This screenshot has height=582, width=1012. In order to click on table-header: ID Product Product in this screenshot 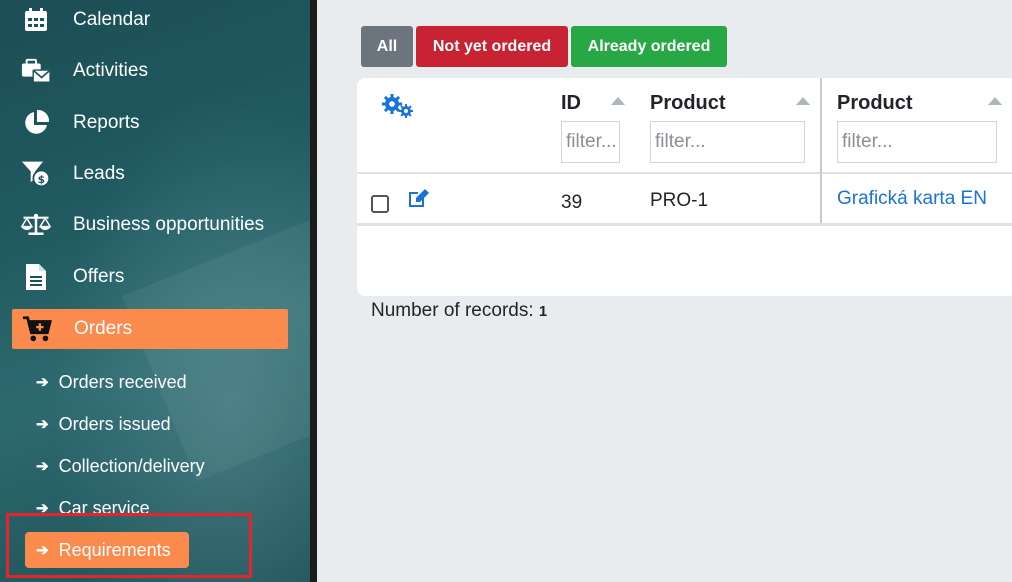, I will do `click(684, 126)`.